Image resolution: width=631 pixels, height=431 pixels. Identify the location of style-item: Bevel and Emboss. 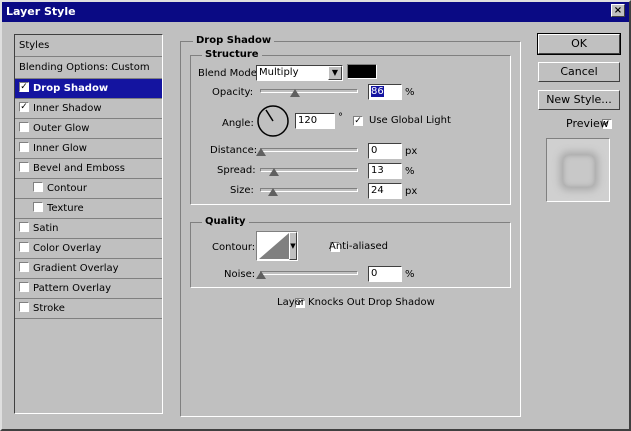
(88, 169).